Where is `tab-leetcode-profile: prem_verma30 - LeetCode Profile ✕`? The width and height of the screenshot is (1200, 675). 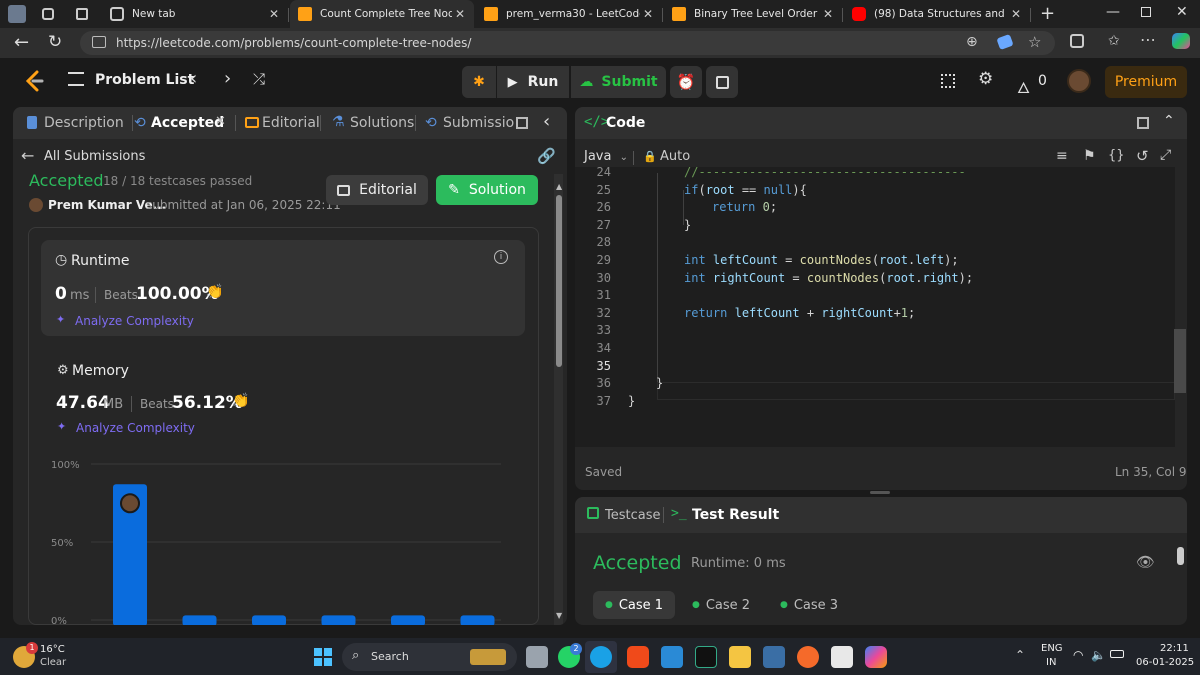
tab-leetcode-profile: prem_verma30 - LeetCode Profile ✕ is located at coordinates (569, 14).